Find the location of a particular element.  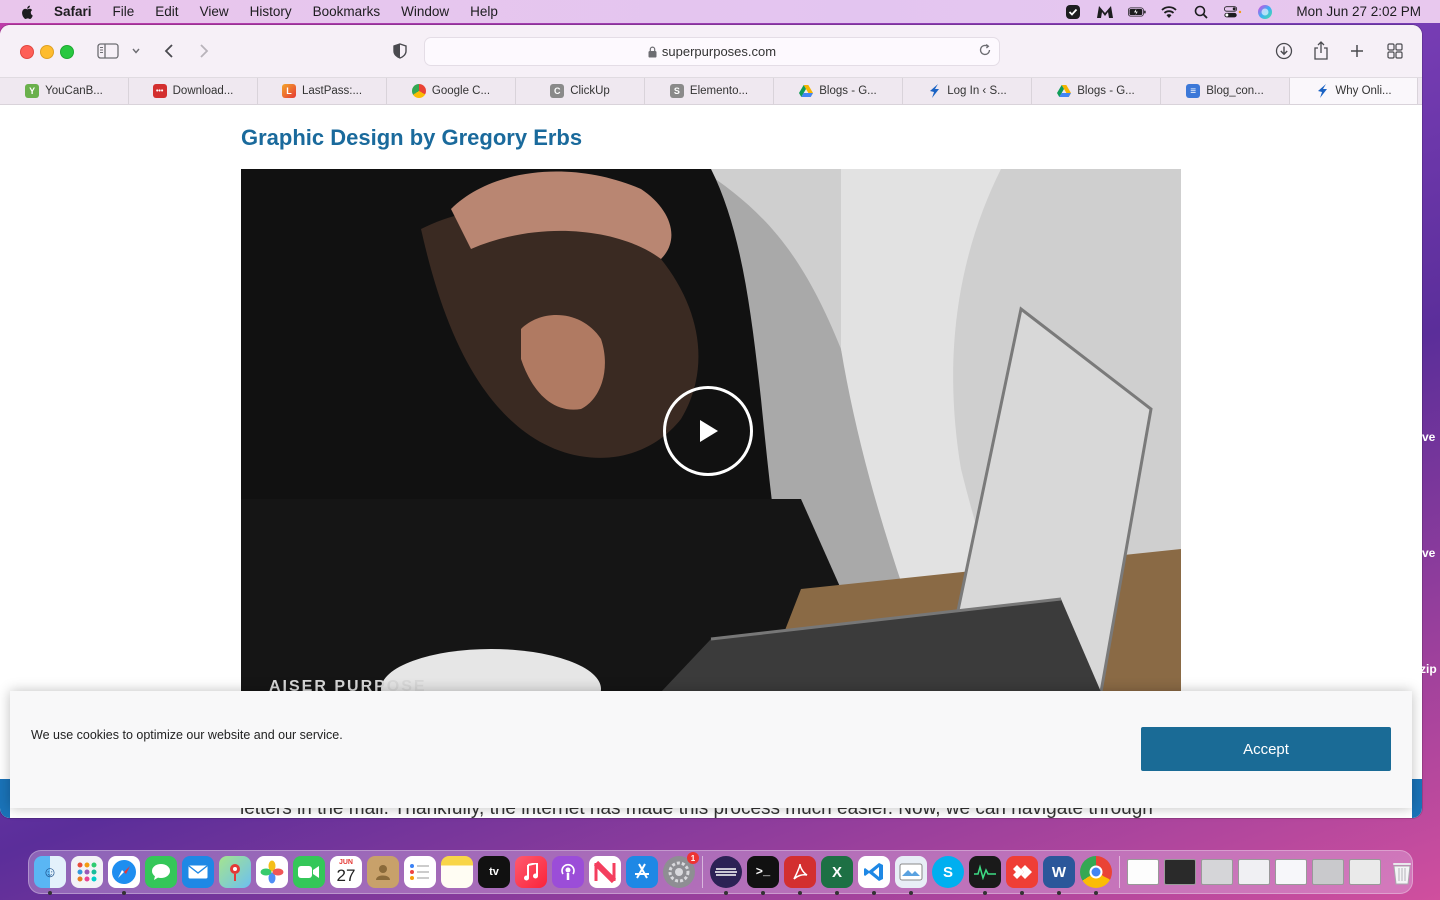

excel-icon: X is located at coordinates (837, 875).